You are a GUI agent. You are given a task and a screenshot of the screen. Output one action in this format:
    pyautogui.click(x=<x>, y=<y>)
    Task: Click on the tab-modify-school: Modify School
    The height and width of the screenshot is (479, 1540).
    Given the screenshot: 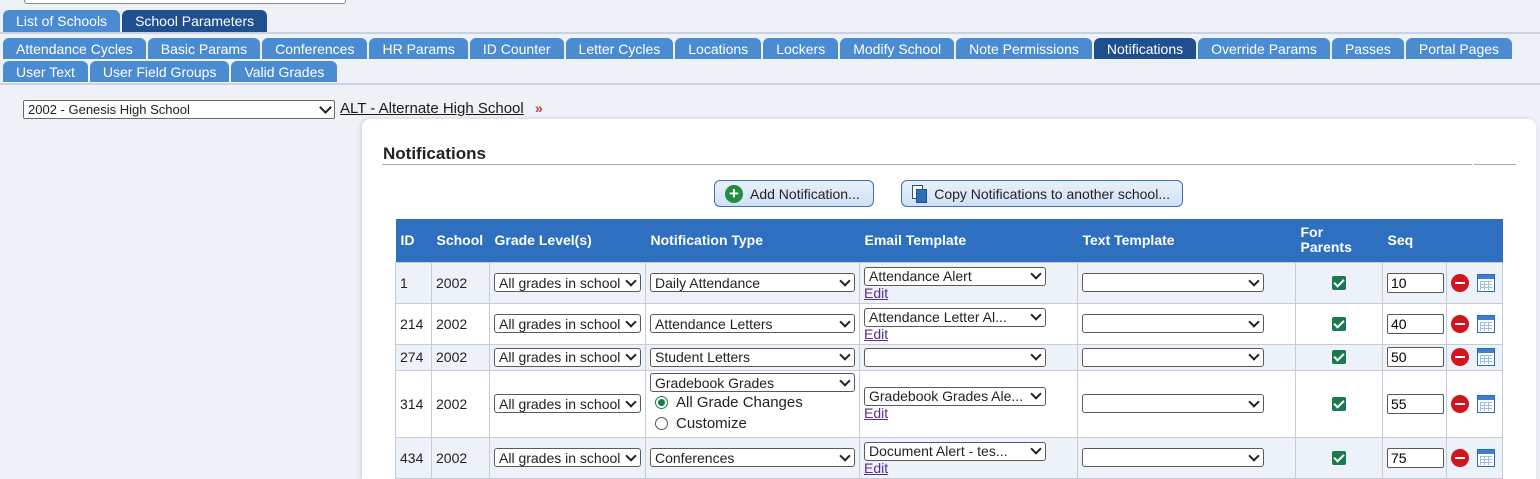 What is the action you would take?
    pyautogui.click(x=897, y=48)
    